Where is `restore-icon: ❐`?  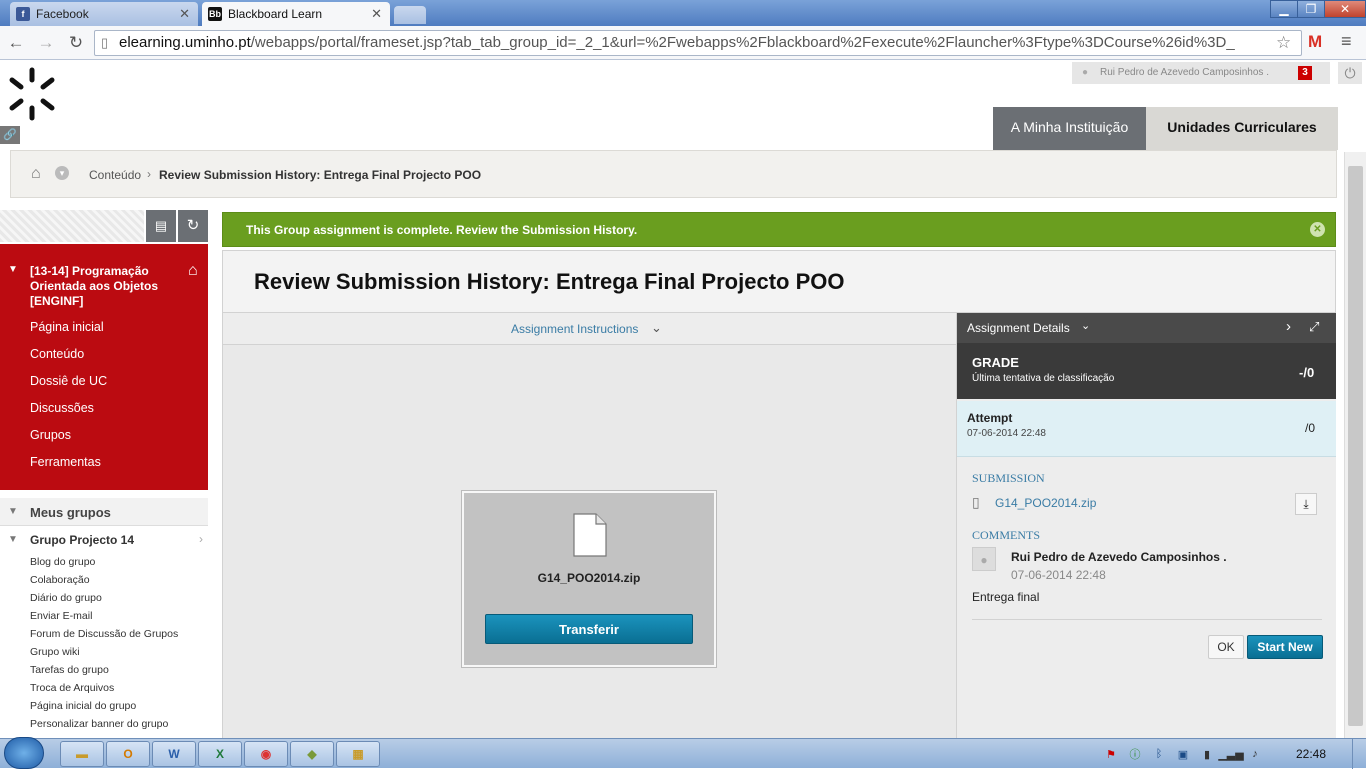
restore-icon: ❐ is located at coordinates (1311, 9).